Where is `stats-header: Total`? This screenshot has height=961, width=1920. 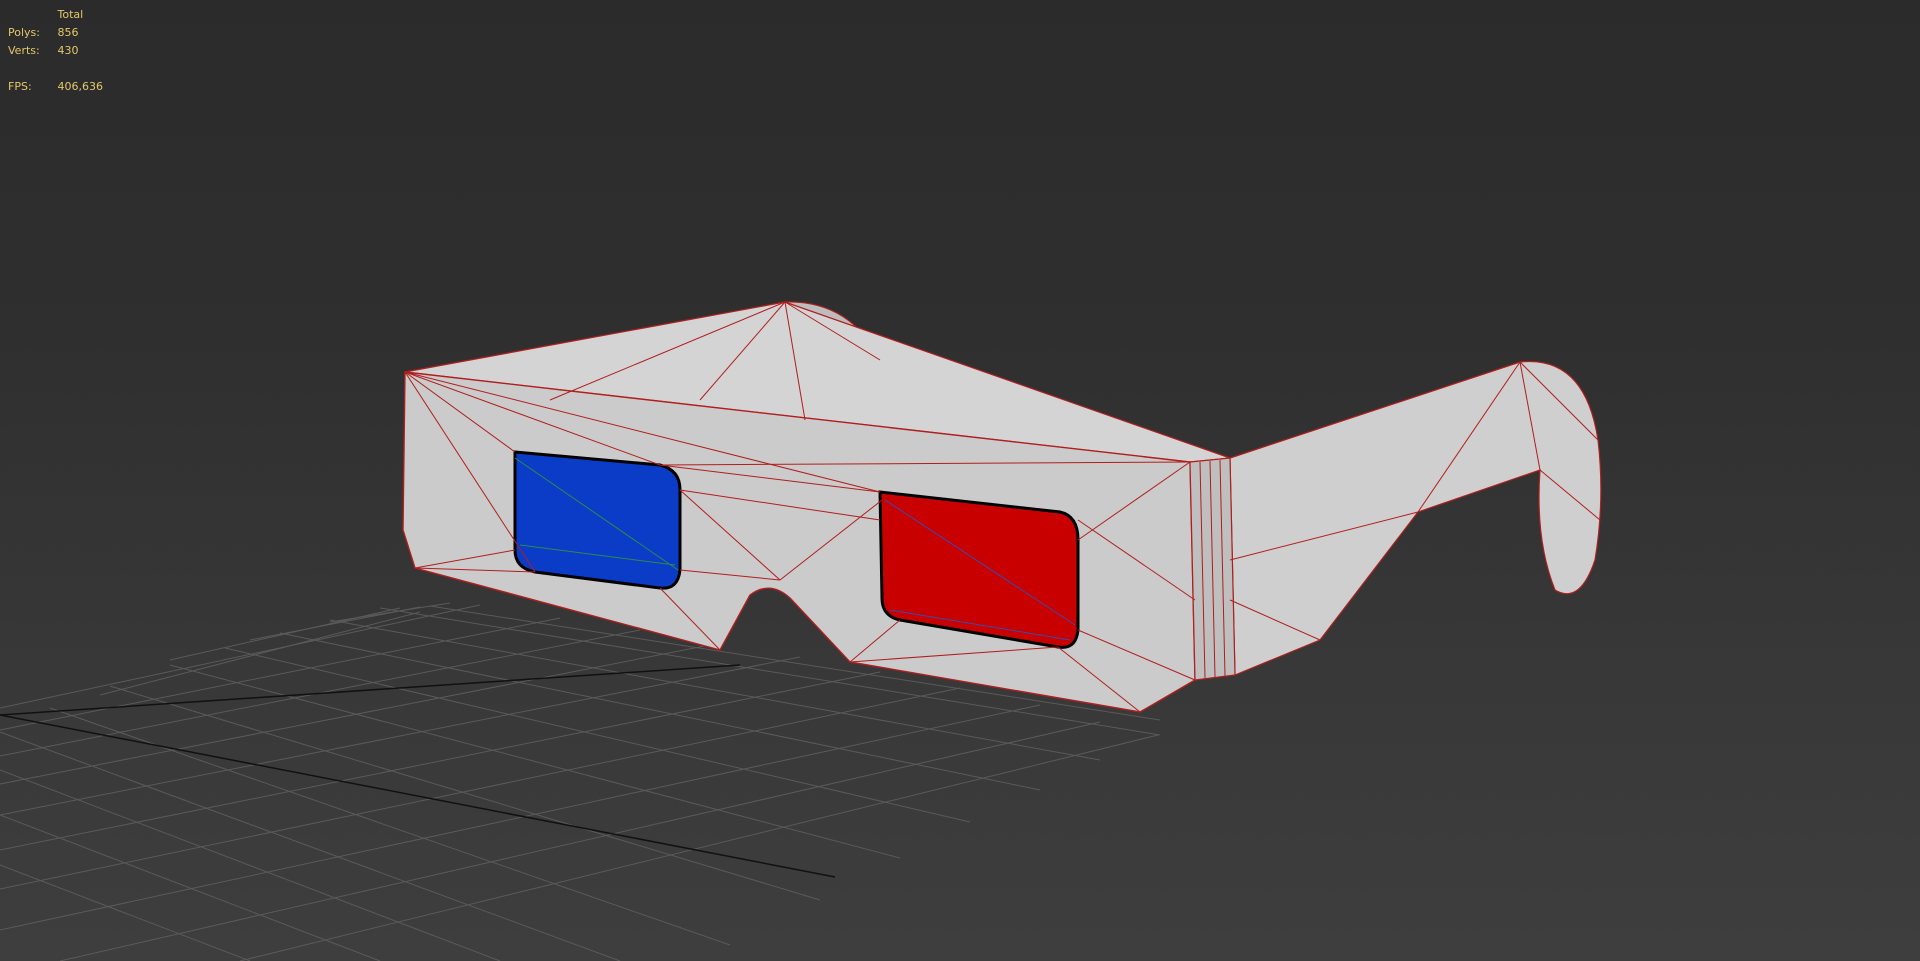 stats-header: Total is located at coordinates (70, 14).